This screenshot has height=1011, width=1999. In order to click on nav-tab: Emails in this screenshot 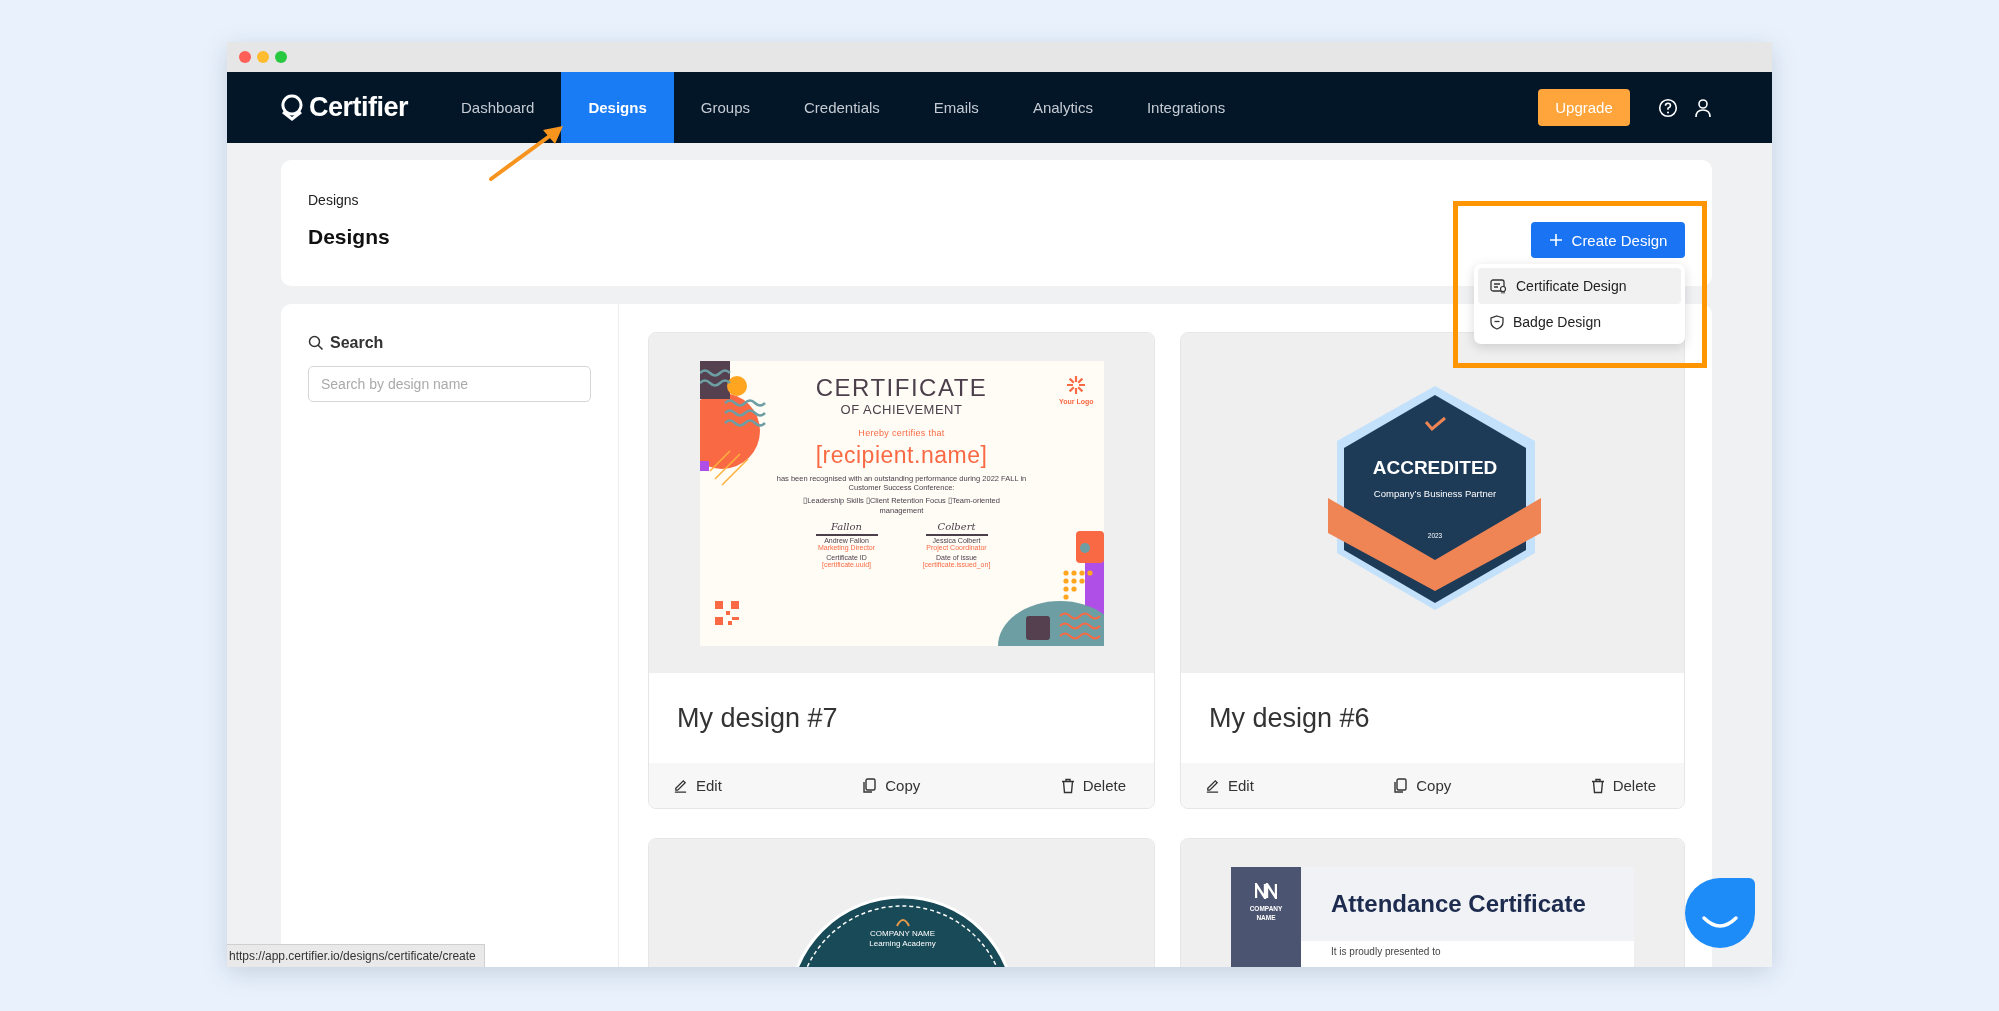, I will do `click(956, 107)`.